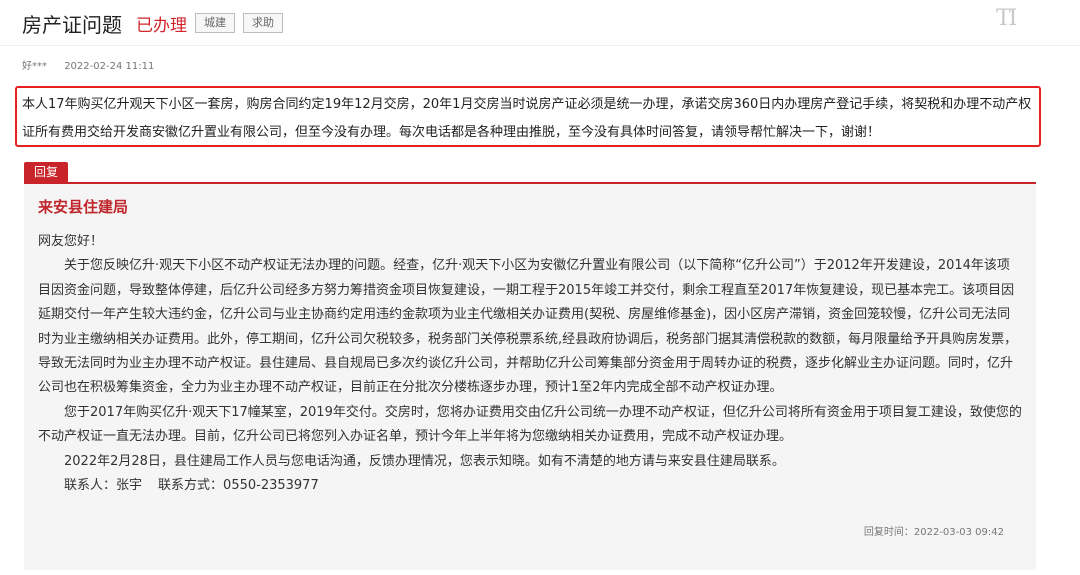  What do you see at coordinates (46, 172) in the screenshot?
I see `reply-tag: 回复` at bounding box center [46, 172].